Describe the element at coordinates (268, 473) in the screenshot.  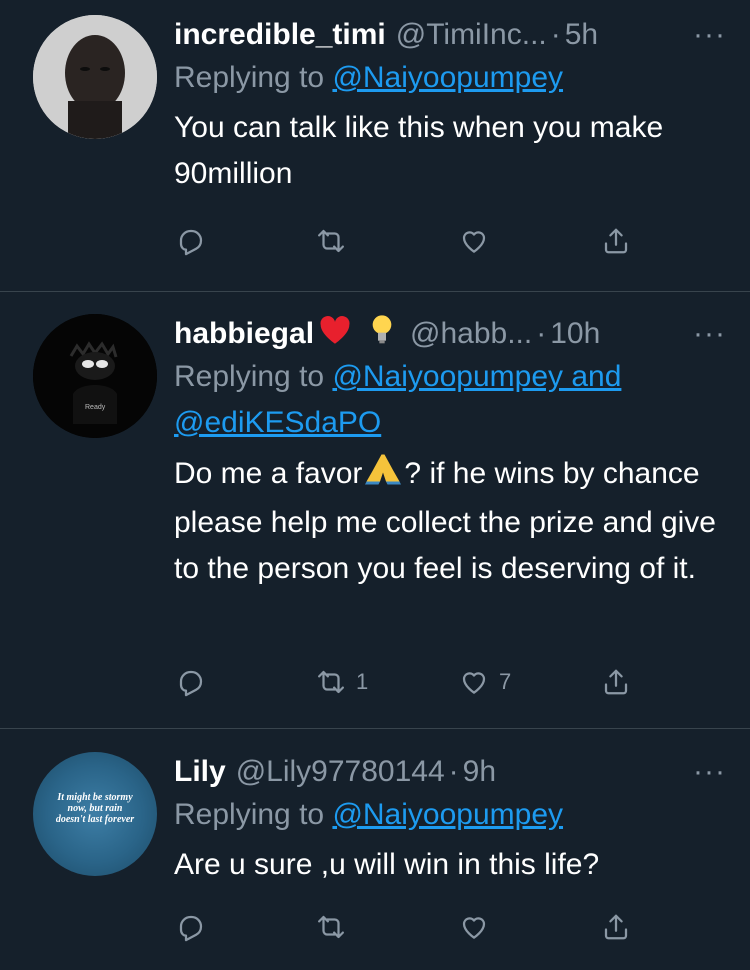
I see `tweet-text-part: Do me a favor` at that location.